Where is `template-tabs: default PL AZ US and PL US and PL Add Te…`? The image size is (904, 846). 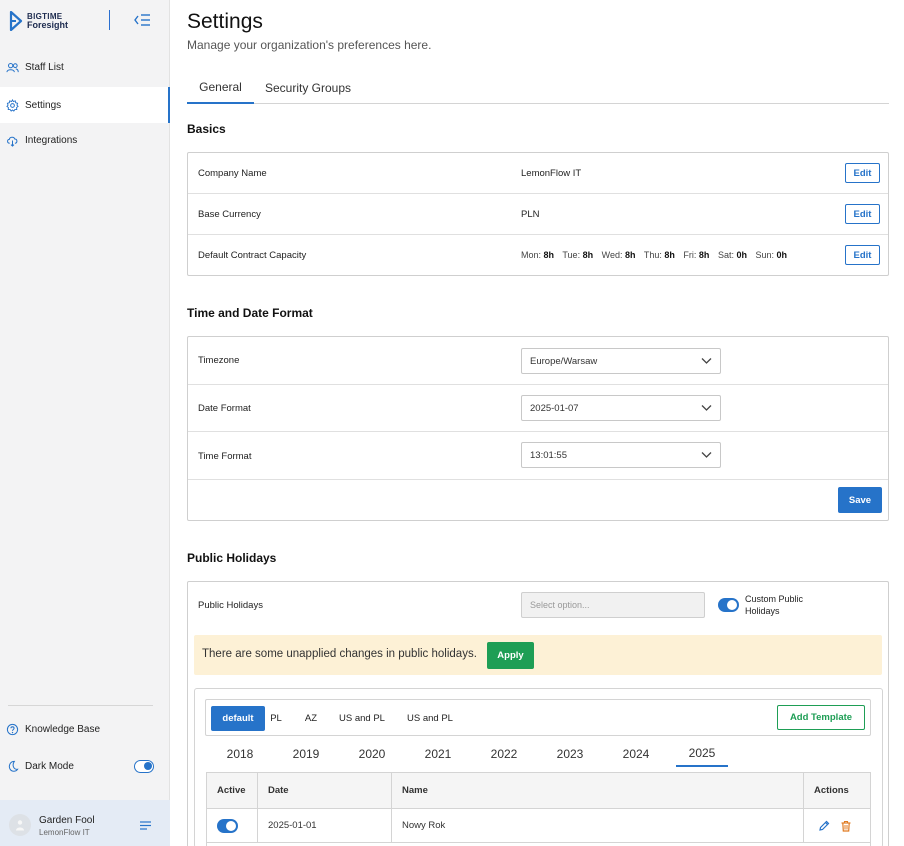 template-tabs: default PL AZ US and PL US and PL Add Te… is located at coordinates (538, 717).